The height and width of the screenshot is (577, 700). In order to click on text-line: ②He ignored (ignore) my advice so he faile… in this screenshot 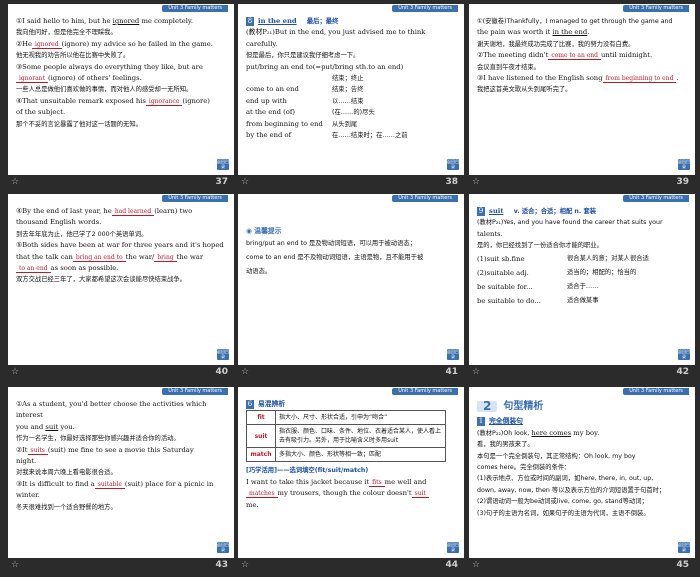, I will do `click(122, 44)`.